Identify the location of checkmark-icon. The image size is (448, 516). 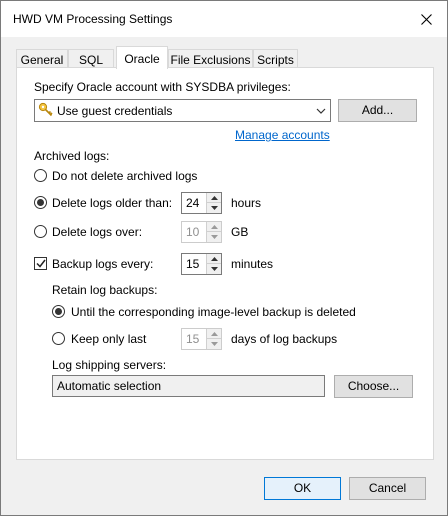
(40, 263).